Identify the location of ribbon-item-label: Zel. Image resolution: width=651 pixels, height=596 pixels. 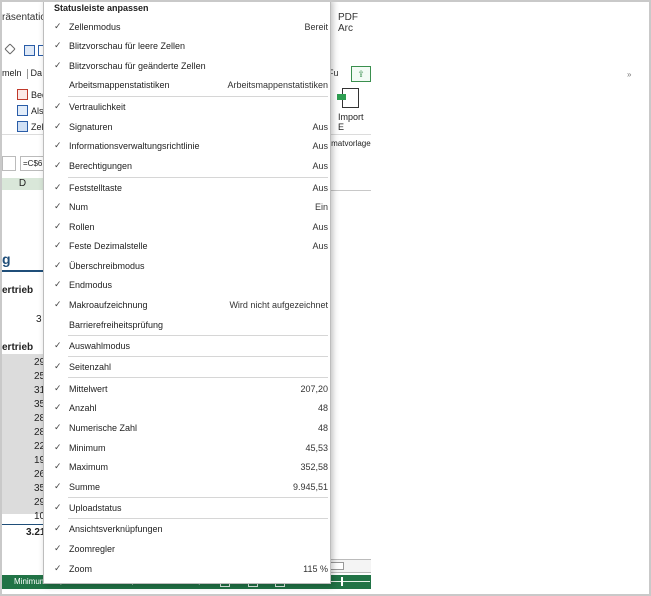
(37, 126).